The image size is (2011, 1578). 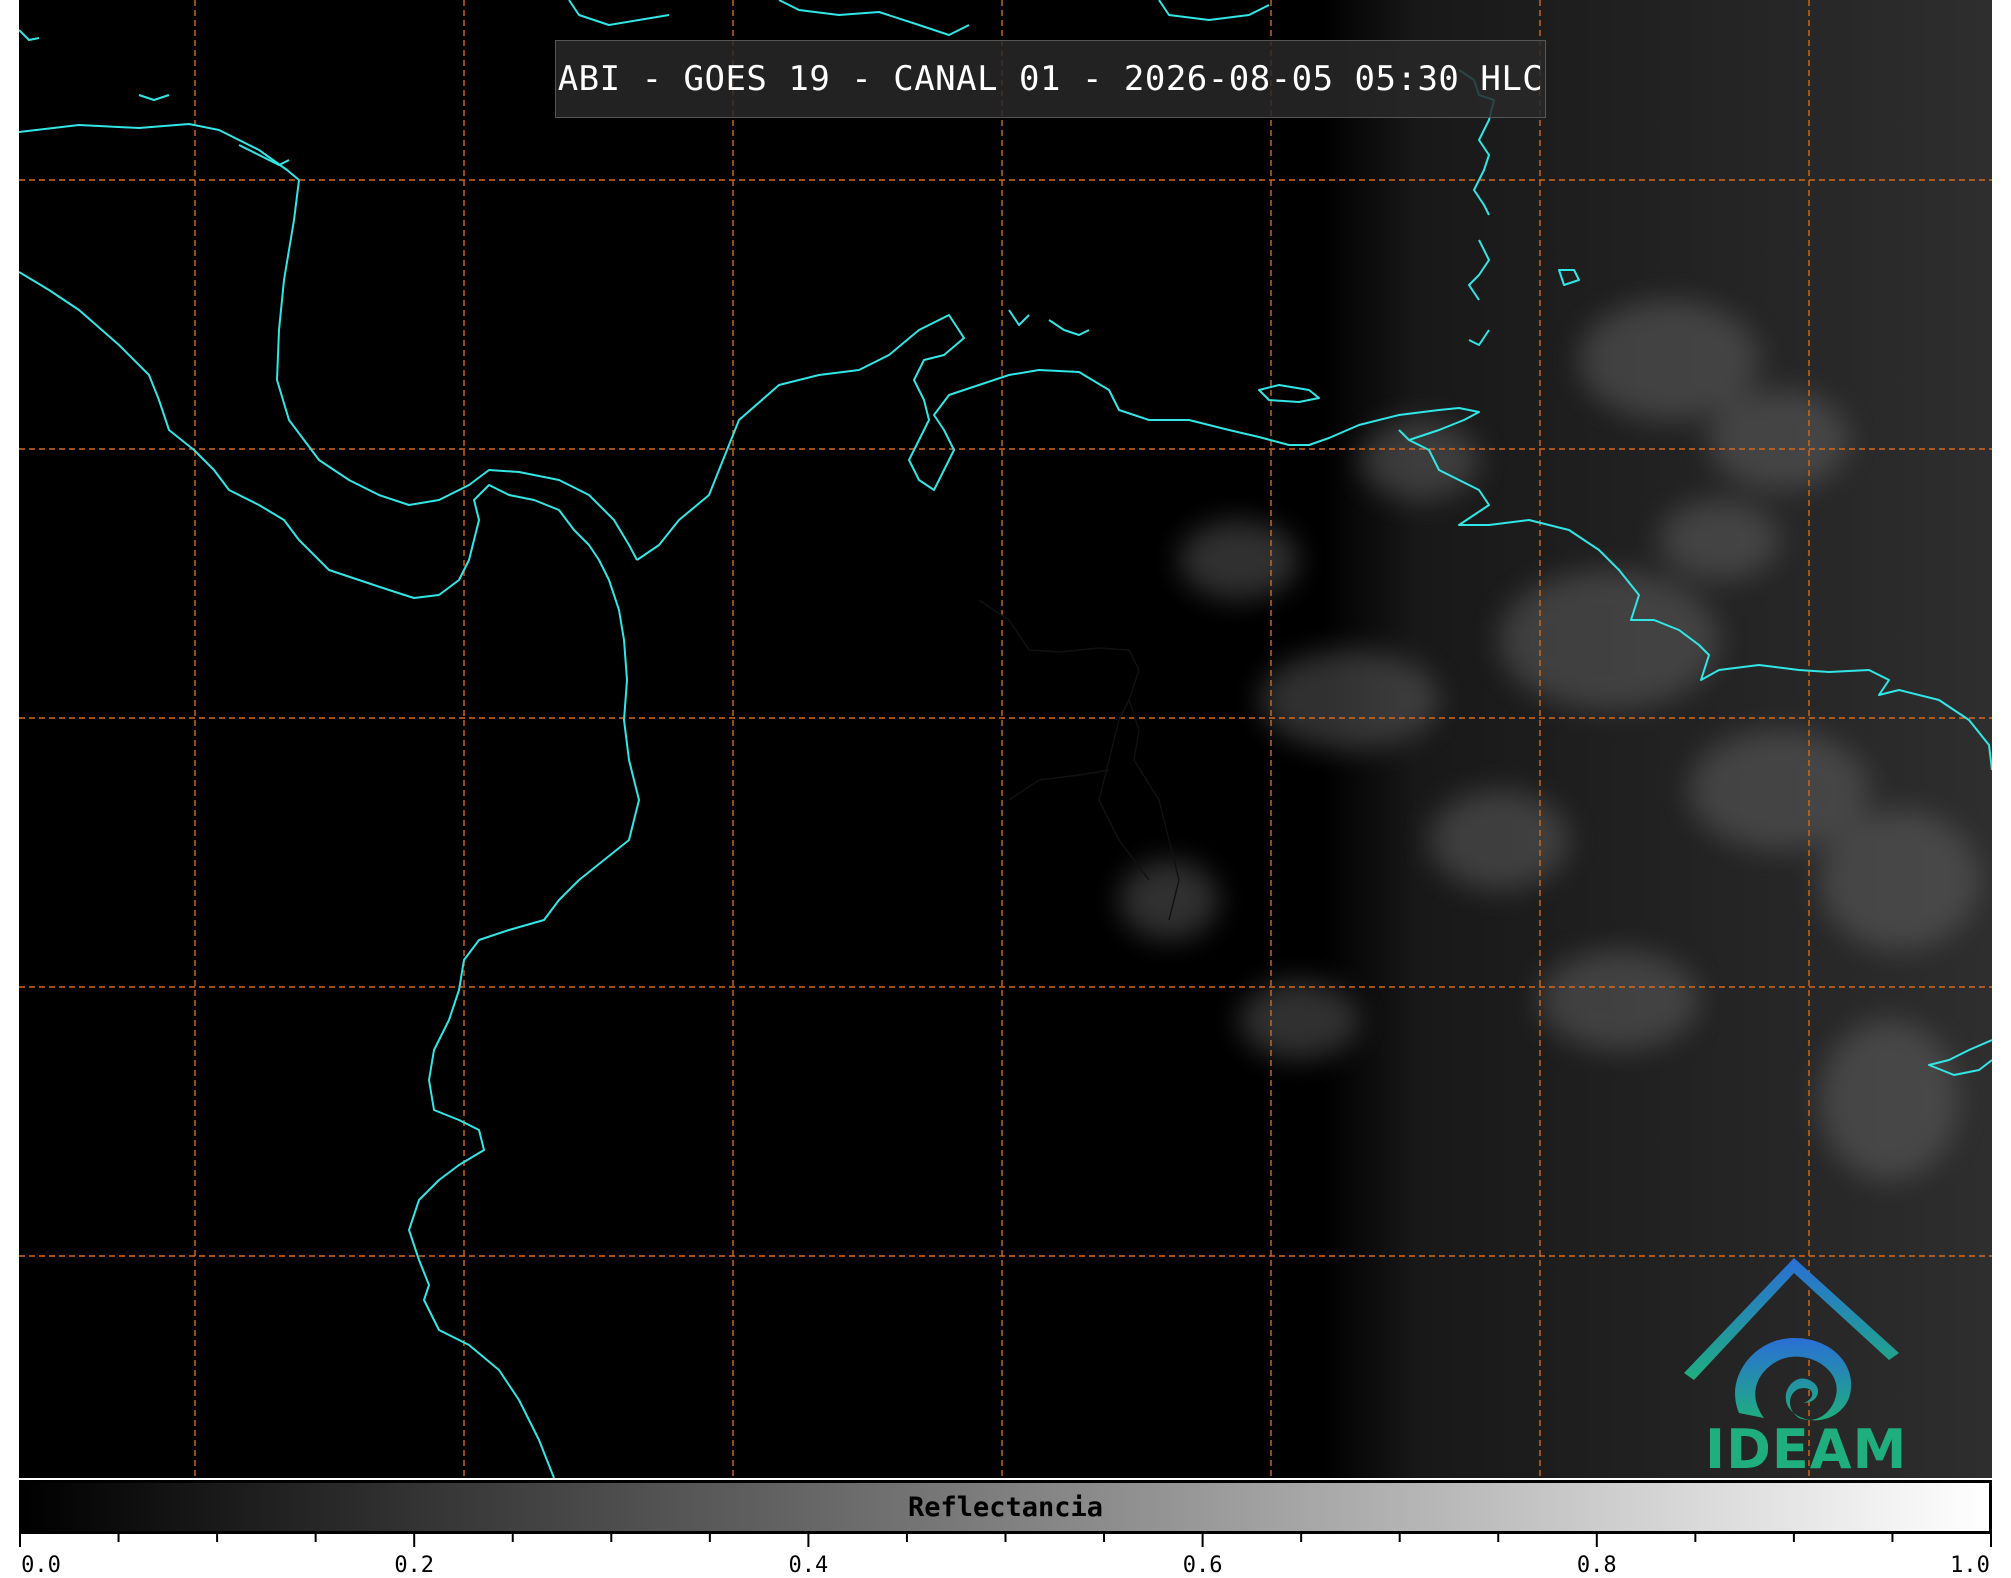 I want to click on logo-text: IDEAM, so click(x=1806, y=1448).